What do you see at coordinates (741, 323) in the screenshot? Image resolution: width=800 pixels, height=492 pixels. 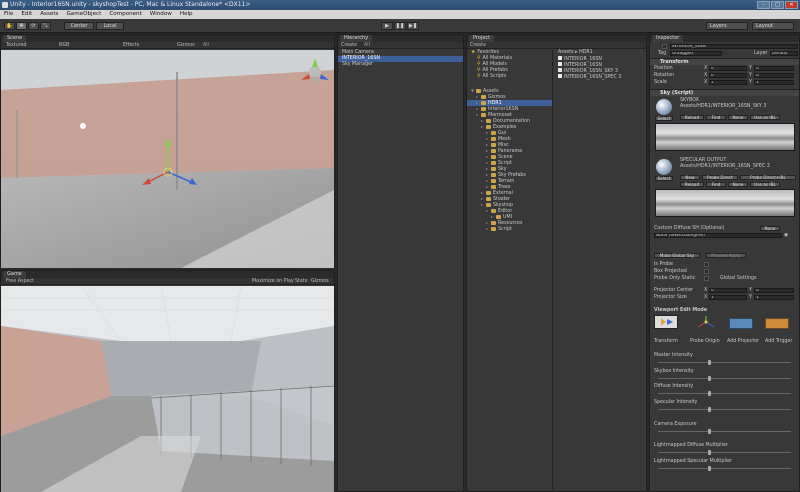 I see `add-projector-mode-button` at bounding box center [741, 323].